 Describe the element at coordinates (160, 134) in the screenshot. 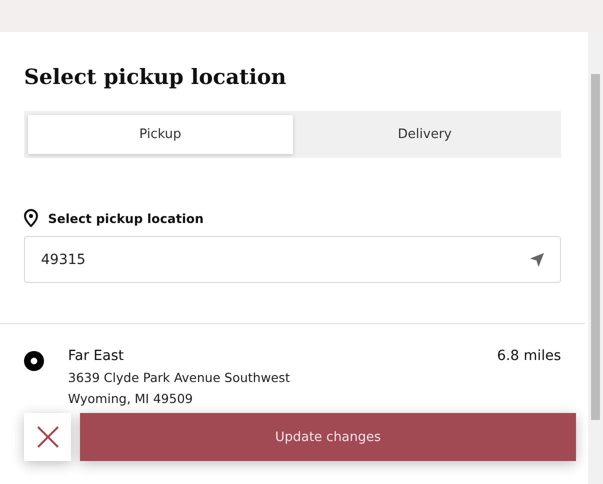

I see `tab: Pickup` at that location.